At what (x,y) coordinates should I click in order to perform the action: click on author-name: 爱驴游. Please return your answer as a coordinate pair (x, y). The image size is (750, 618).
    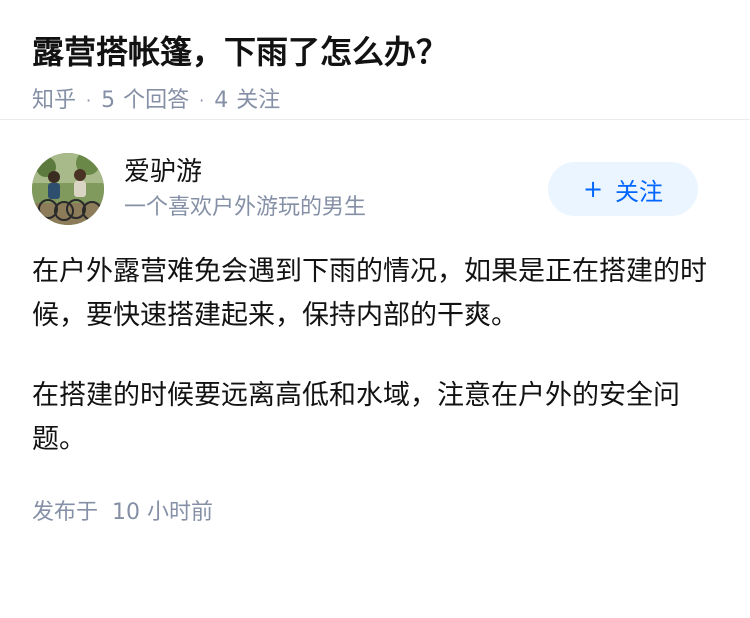
    Looking at the image, I should click on (245, 172).